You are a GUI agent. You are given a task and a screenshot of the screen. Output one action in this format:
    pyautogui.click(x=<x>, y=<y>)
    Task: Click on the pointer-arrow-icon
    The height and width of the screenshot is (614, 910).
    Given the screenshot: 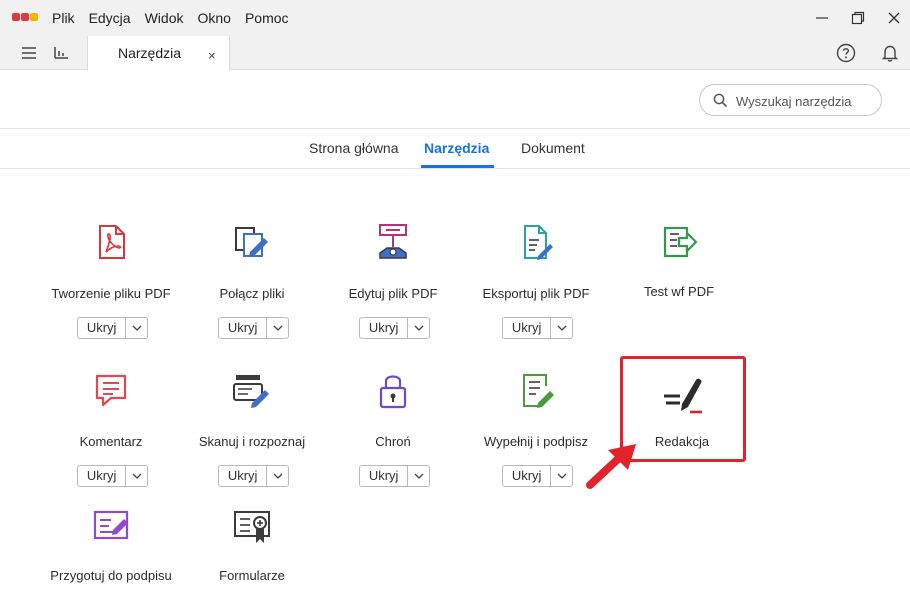 What is the action you would take?
    pyautogui.click(x=611, y=466)
    